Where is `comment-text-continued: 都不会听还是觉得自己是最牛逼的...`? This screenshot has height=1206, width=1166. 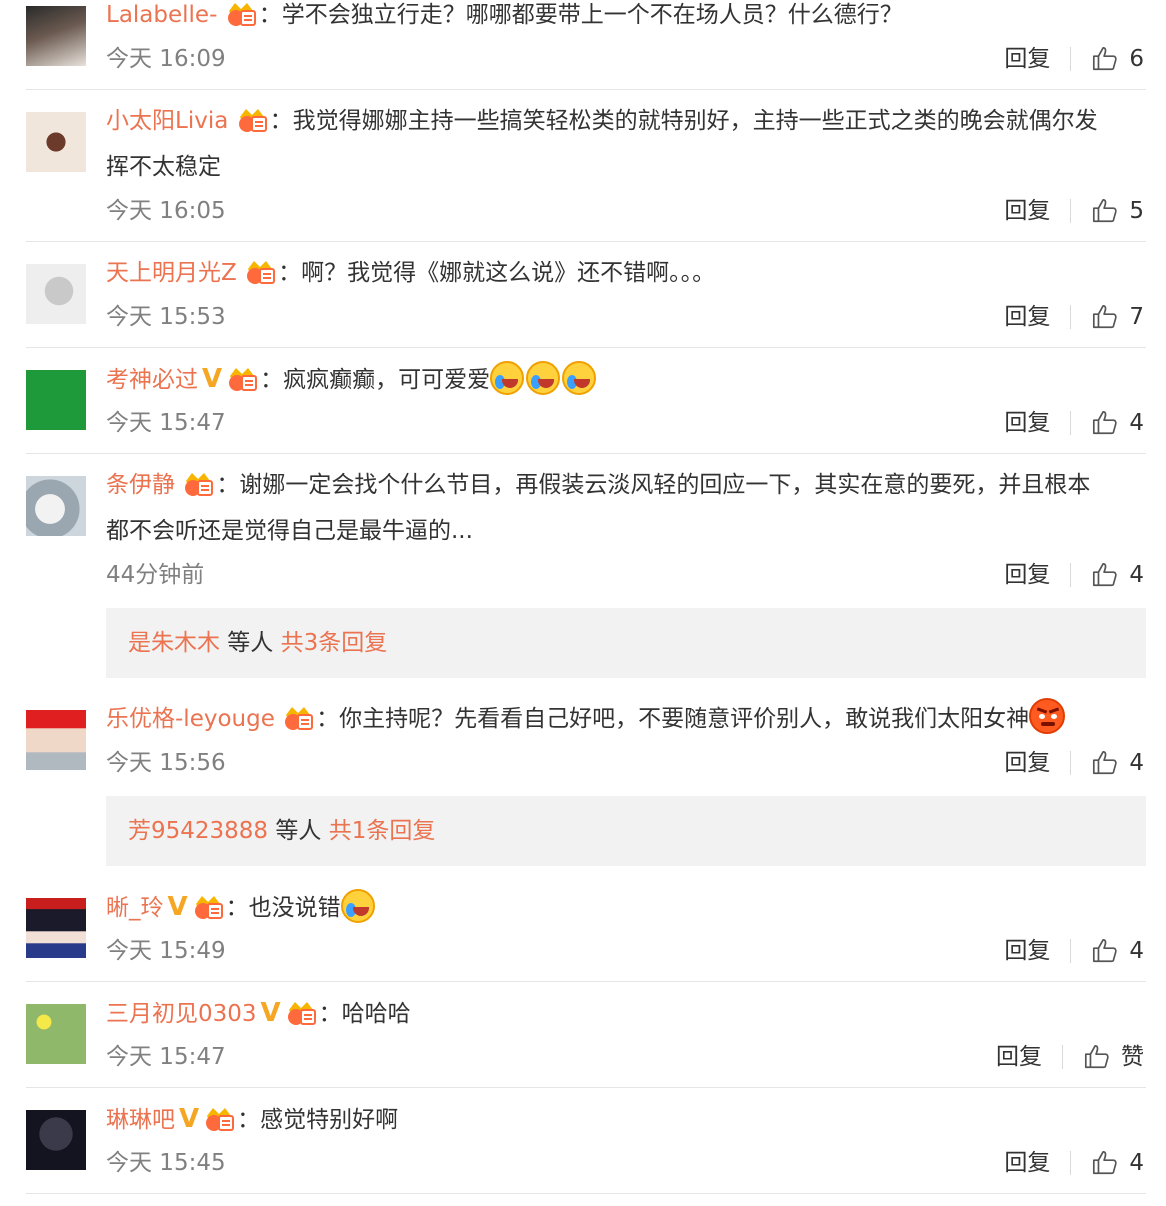
comment-text-continued: 都不会听还是觉得自己是最牛逼的... is located at coordinates (289, 531).